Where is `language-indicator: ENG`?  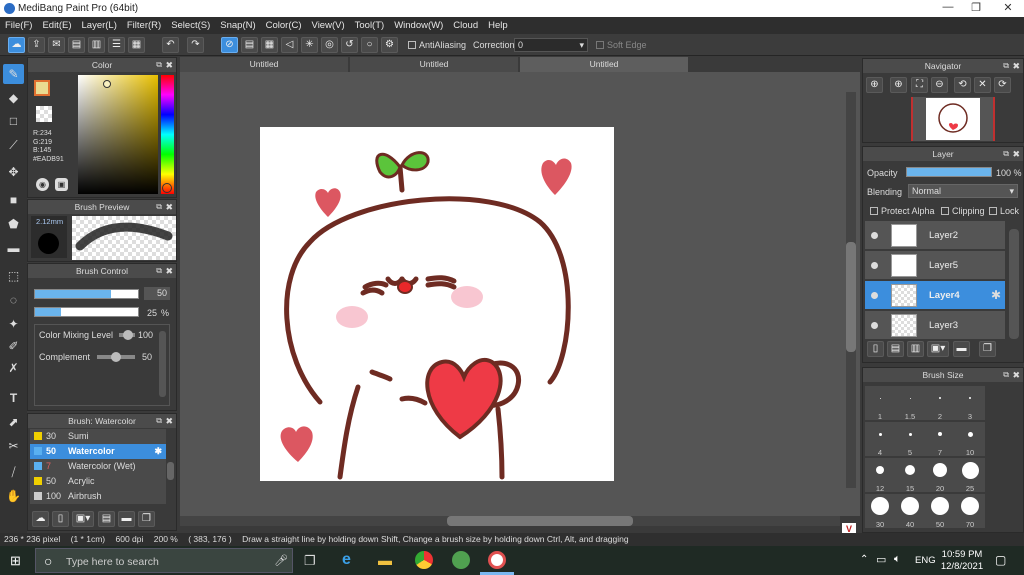
language-indicator: ENG is located at coordinates (925, 560).